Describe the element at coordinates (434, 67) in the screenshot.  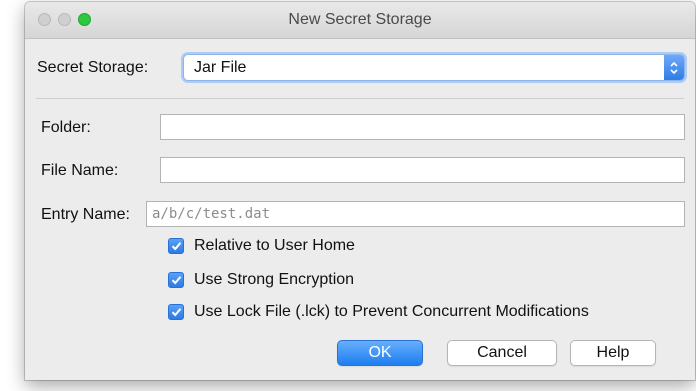
I see `secret-storage-select: Jar File` at that location.